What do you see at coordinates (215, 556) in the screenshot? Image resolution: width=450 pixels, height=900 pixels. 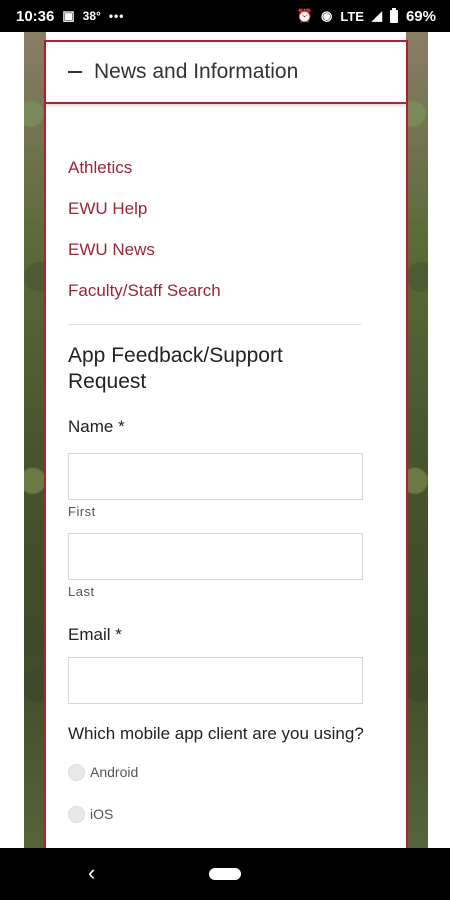 I see `last-name-input` at bounding box center [215, 556].